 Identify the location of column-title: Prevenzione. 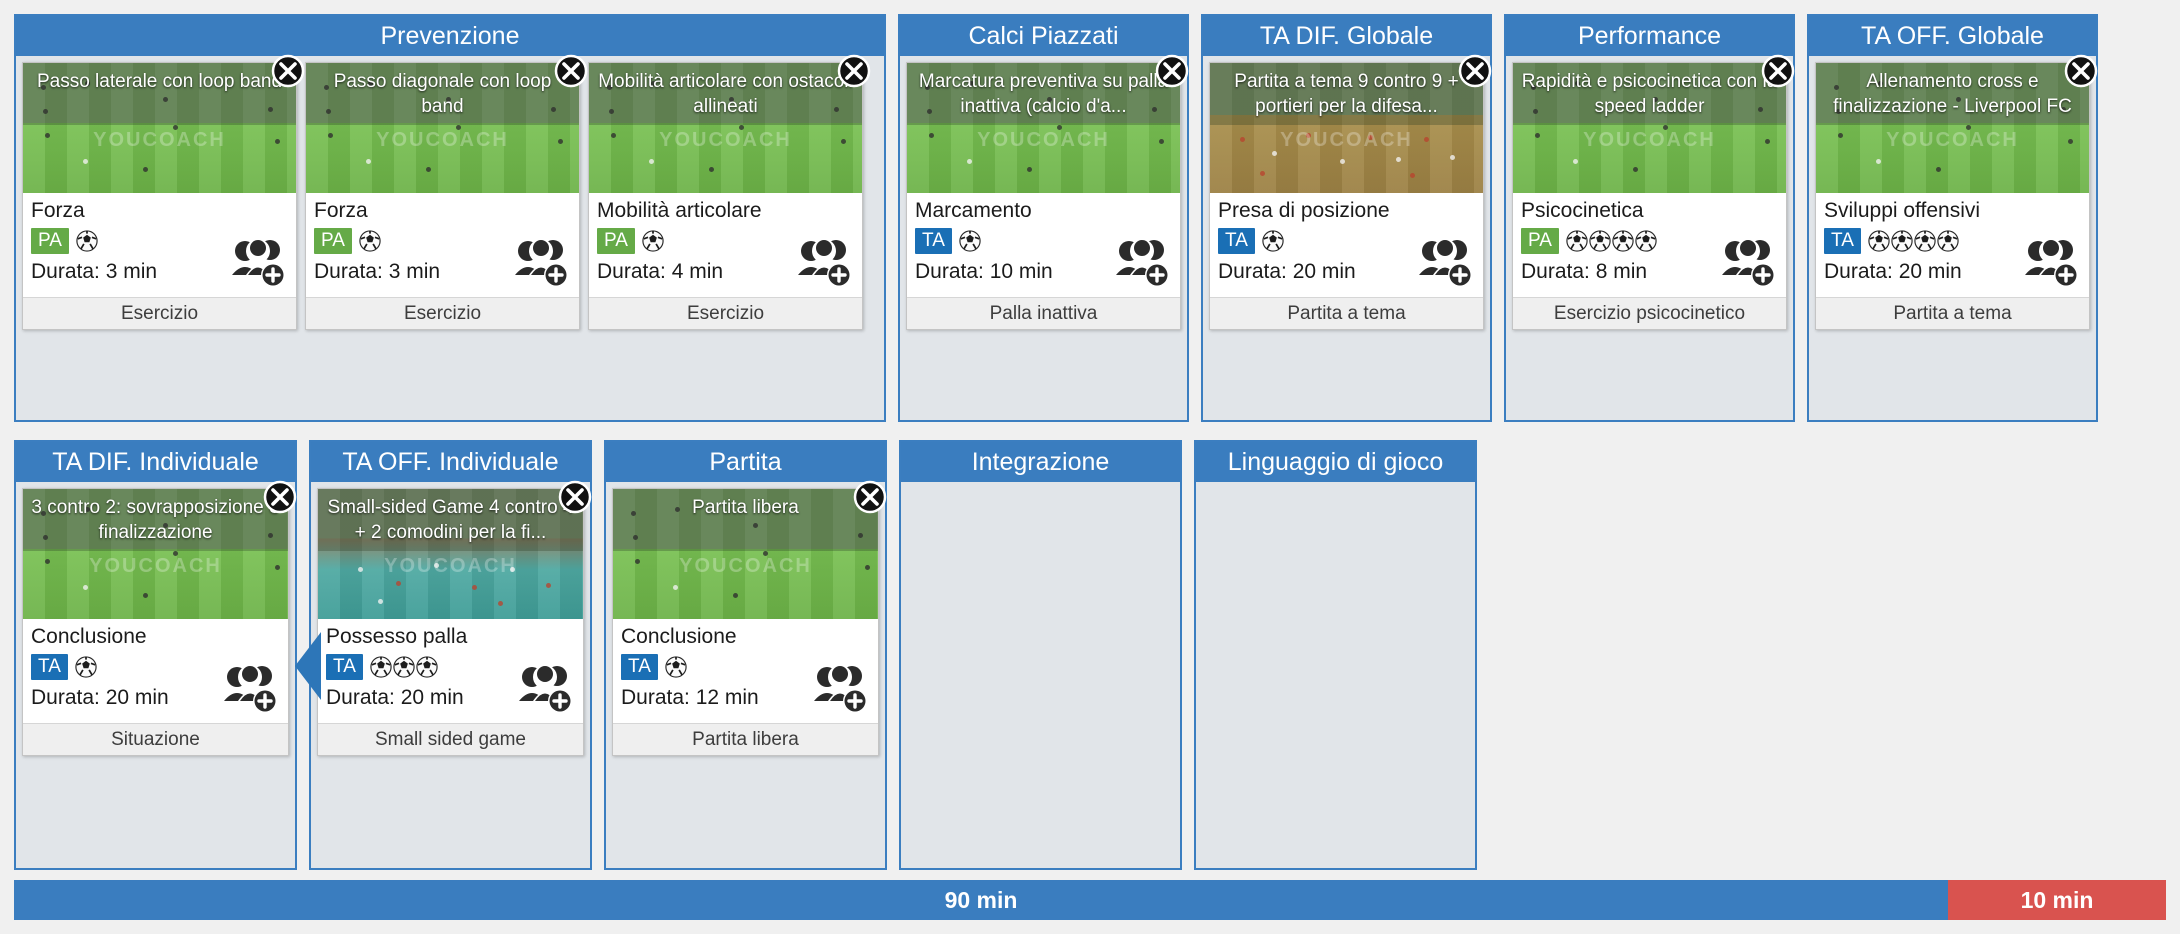
(450, 36).